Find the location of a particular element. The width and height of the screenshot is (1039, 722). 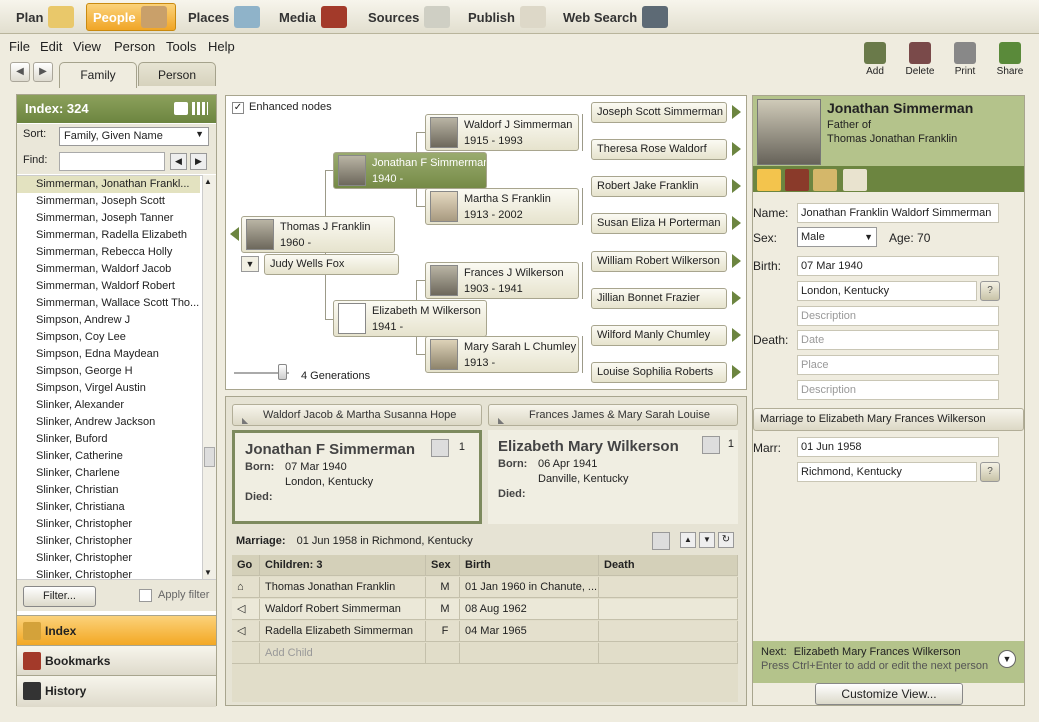

find-previous-button: ◀ is located at coordinates (178, 161).